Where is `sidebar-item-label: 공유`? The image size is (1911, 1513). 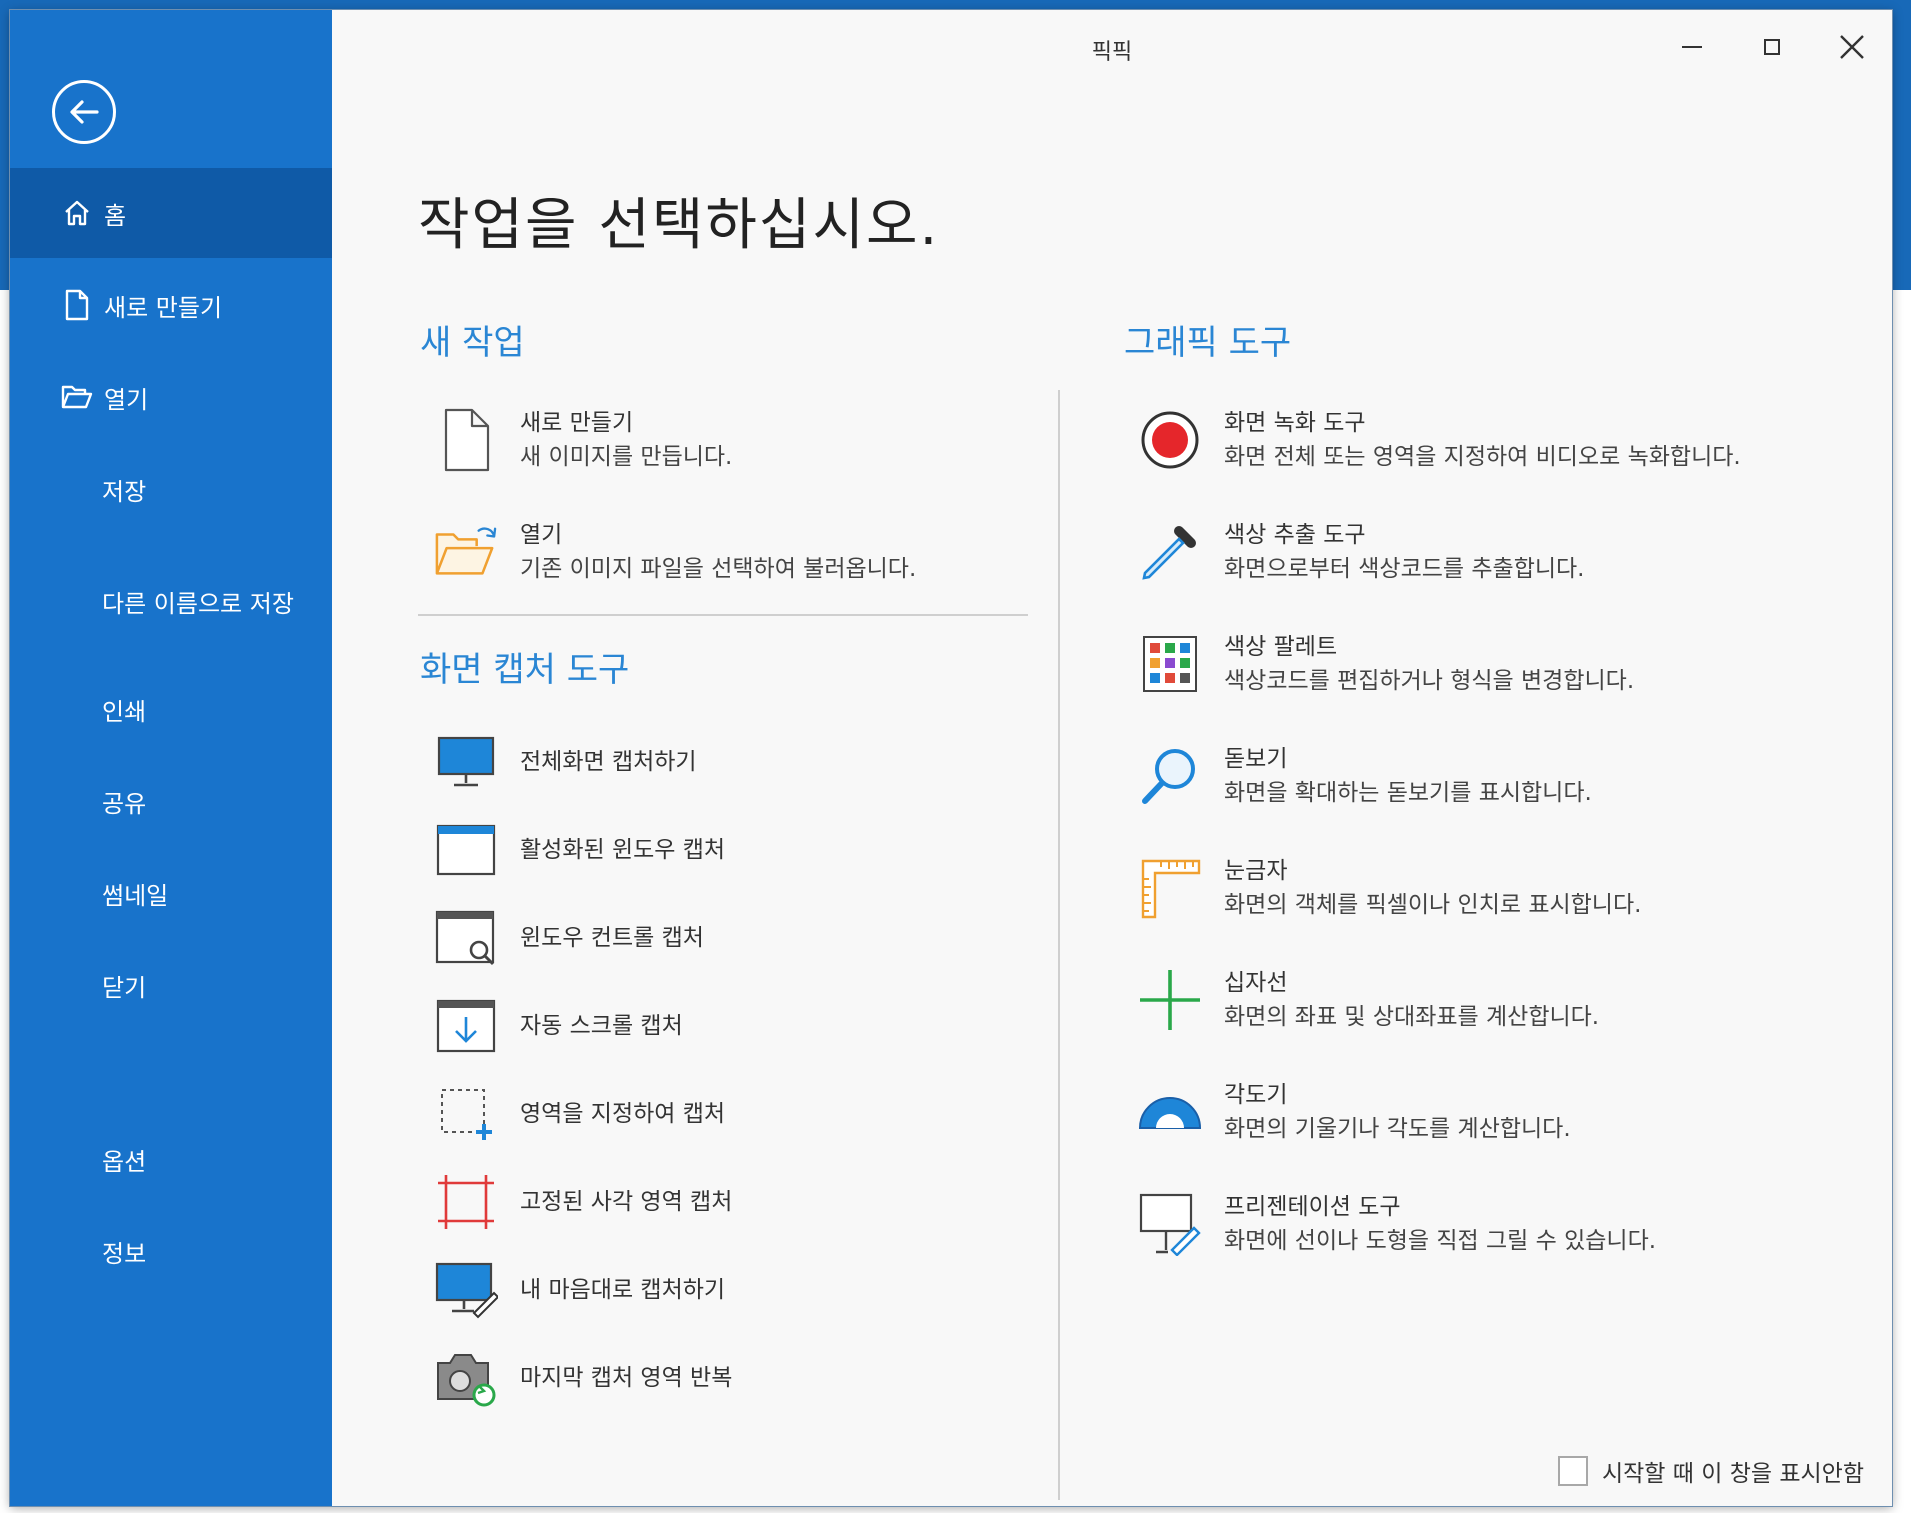
sidebar-item-label: 공유 is located at coordinates (124, 803).